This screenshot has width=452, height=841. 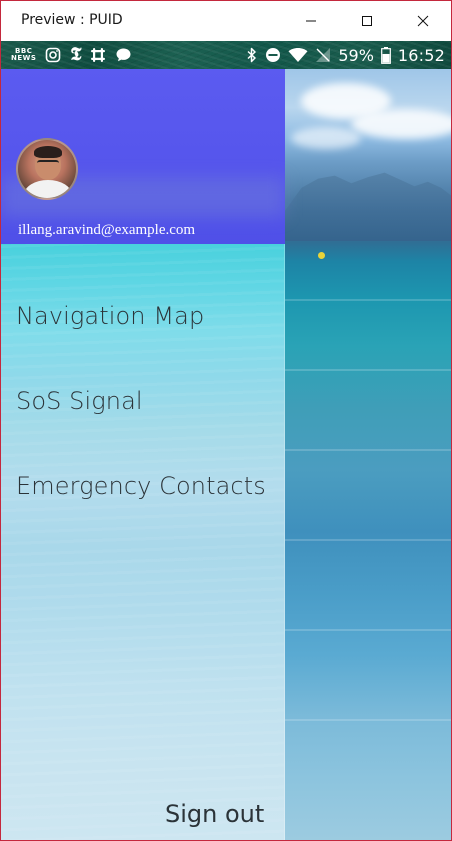 What do you see at coordinates (76, 54) in the screenshot?
I see `nyt-icon: 𝕿` at bounding box center [76, 54].